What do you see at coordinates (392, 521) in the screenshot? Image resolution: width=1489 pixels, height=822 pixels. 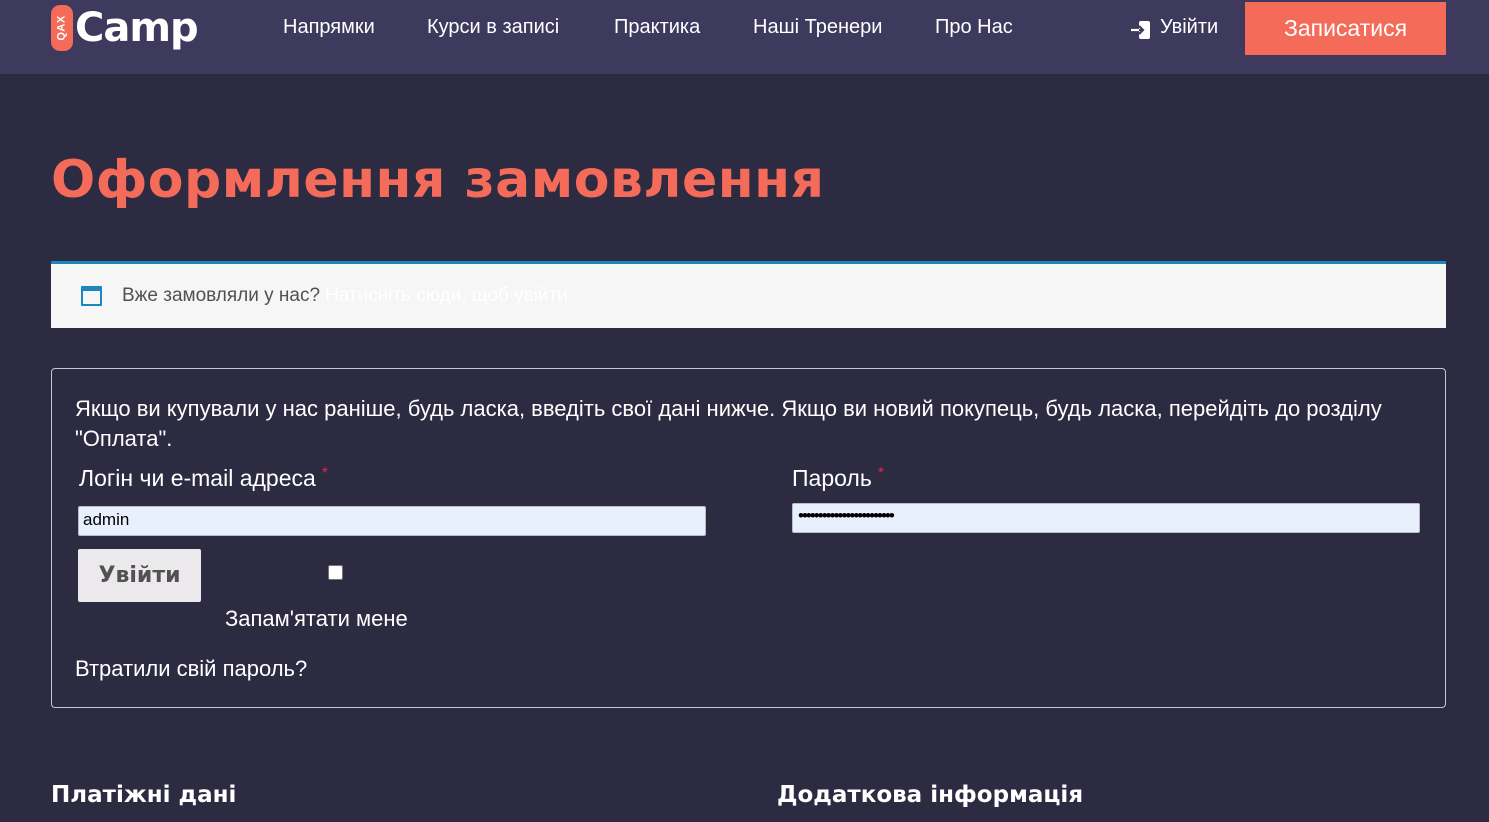 I see `username-input: admin` at bounding box center [392, 521].